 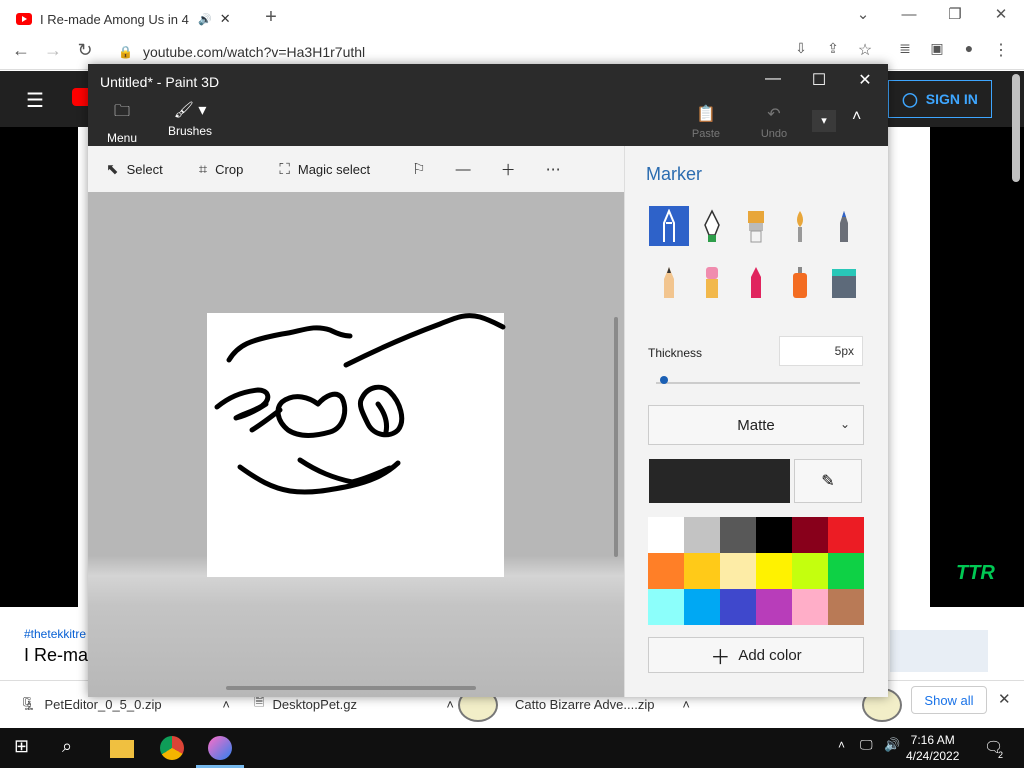 I want to click on canvas-vertical-scrollbar, so click(x=616, y=437).